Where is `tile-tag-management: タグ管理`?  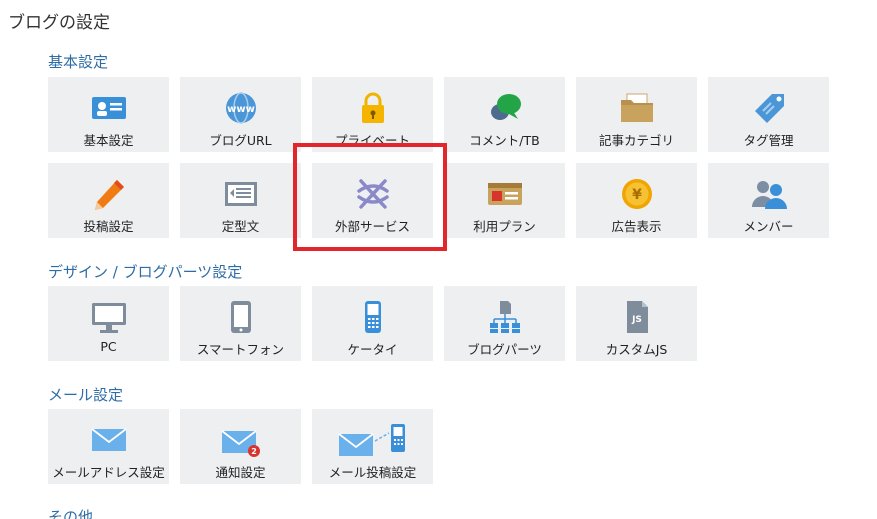
tile-tag-management: タグ管理 is located at coordinates (768, 114).